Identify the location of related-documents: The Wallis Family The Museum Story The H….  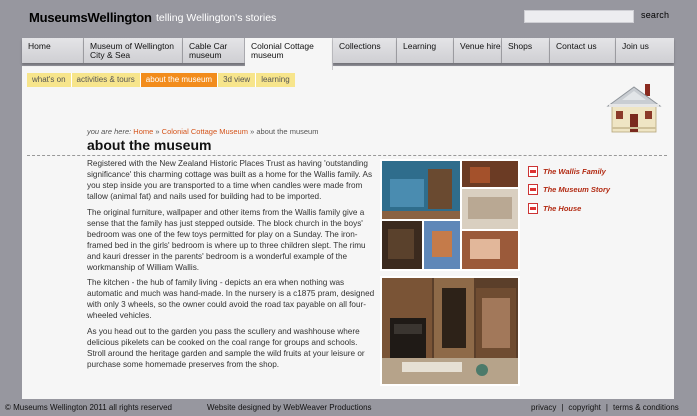
(569, 190).